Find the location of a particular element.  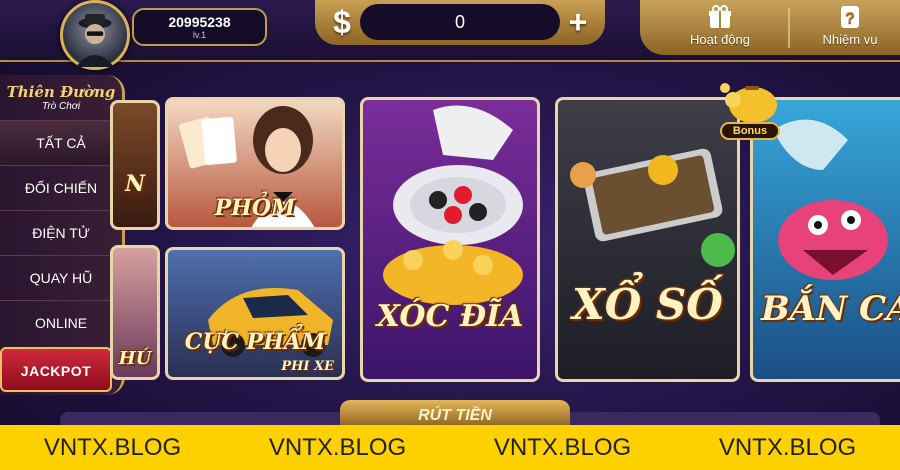

user-info: 20995238 lv.1 is located at coordinates (199, 27).